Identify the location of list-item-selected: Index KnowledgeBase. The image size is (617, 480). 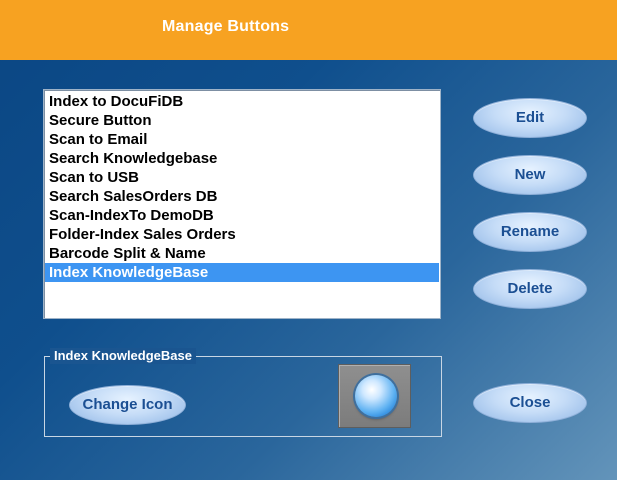
(242, 272).